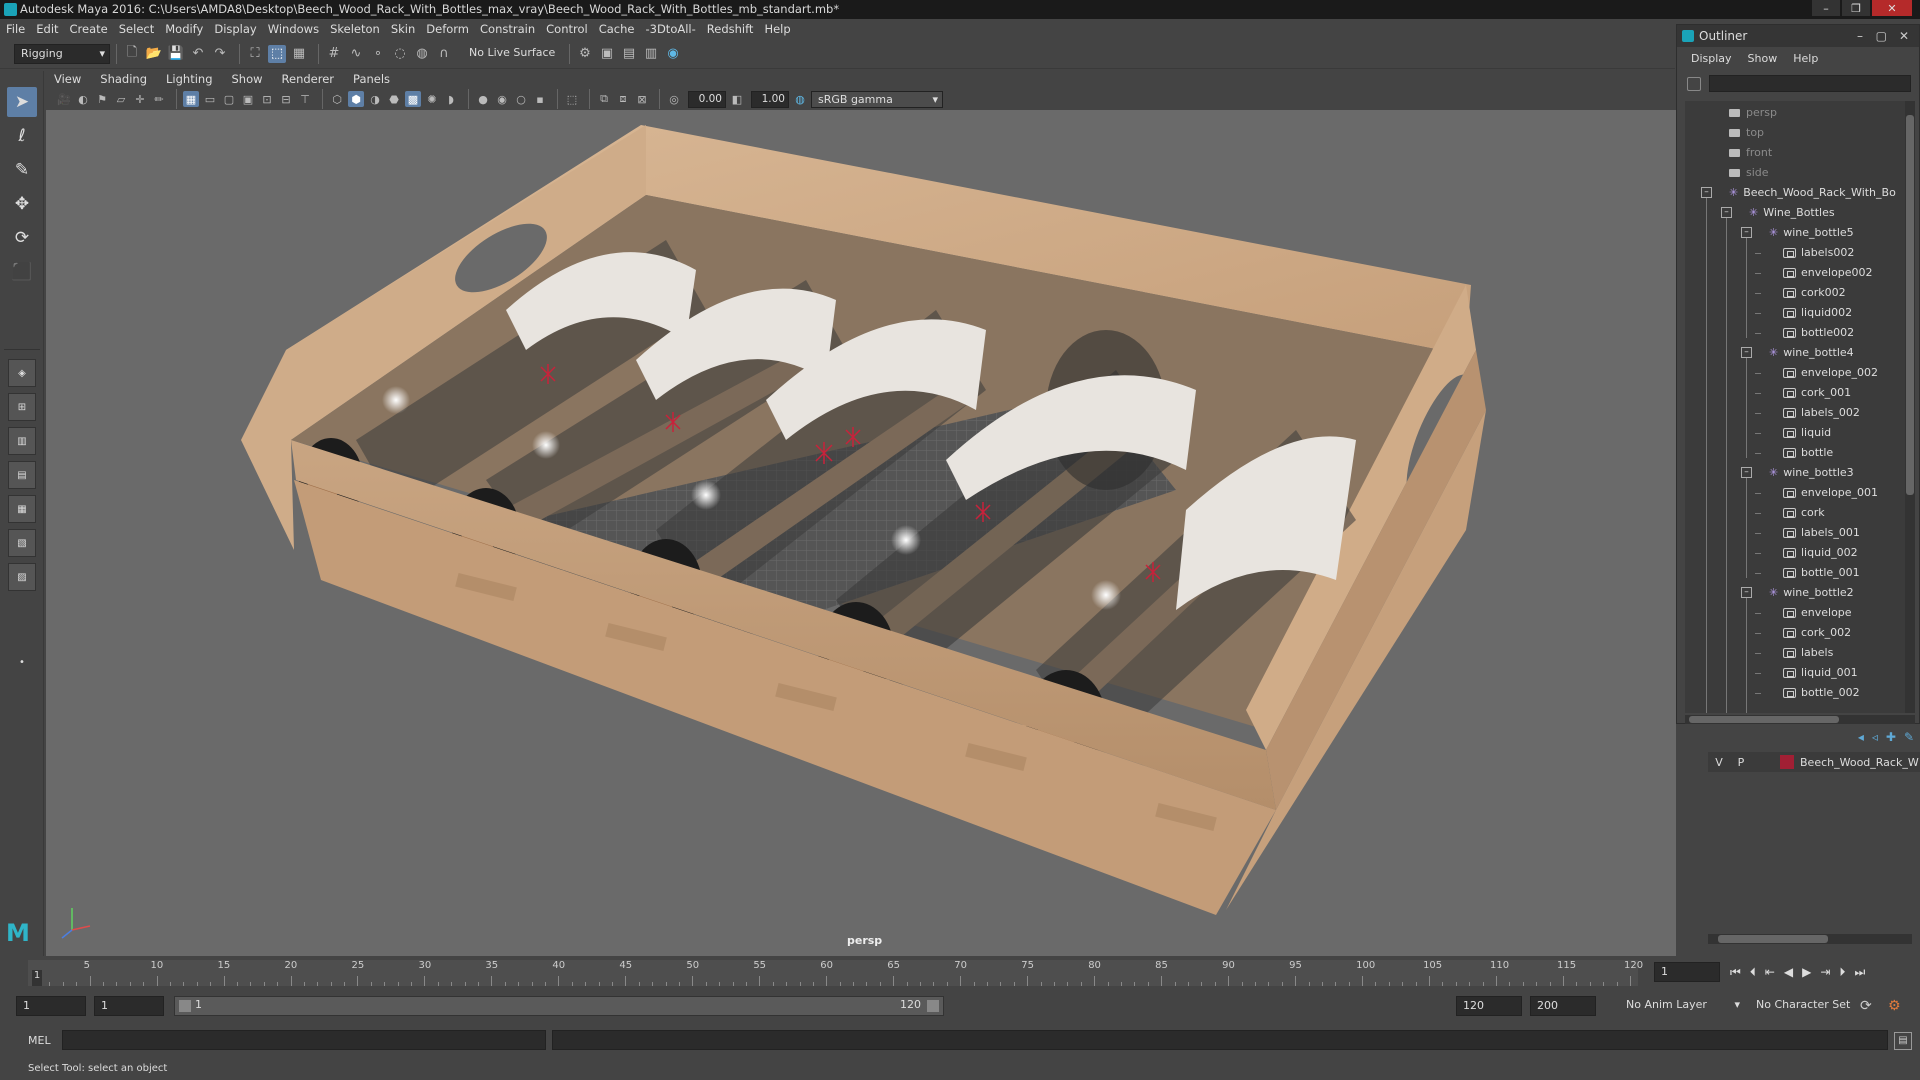 Image resolution: width=1920 pixels, height=1080 pixels. Describe the element at coordinates (355, 29) in the screenshot. I see `menu-skeleton: Skeleton` at that location.